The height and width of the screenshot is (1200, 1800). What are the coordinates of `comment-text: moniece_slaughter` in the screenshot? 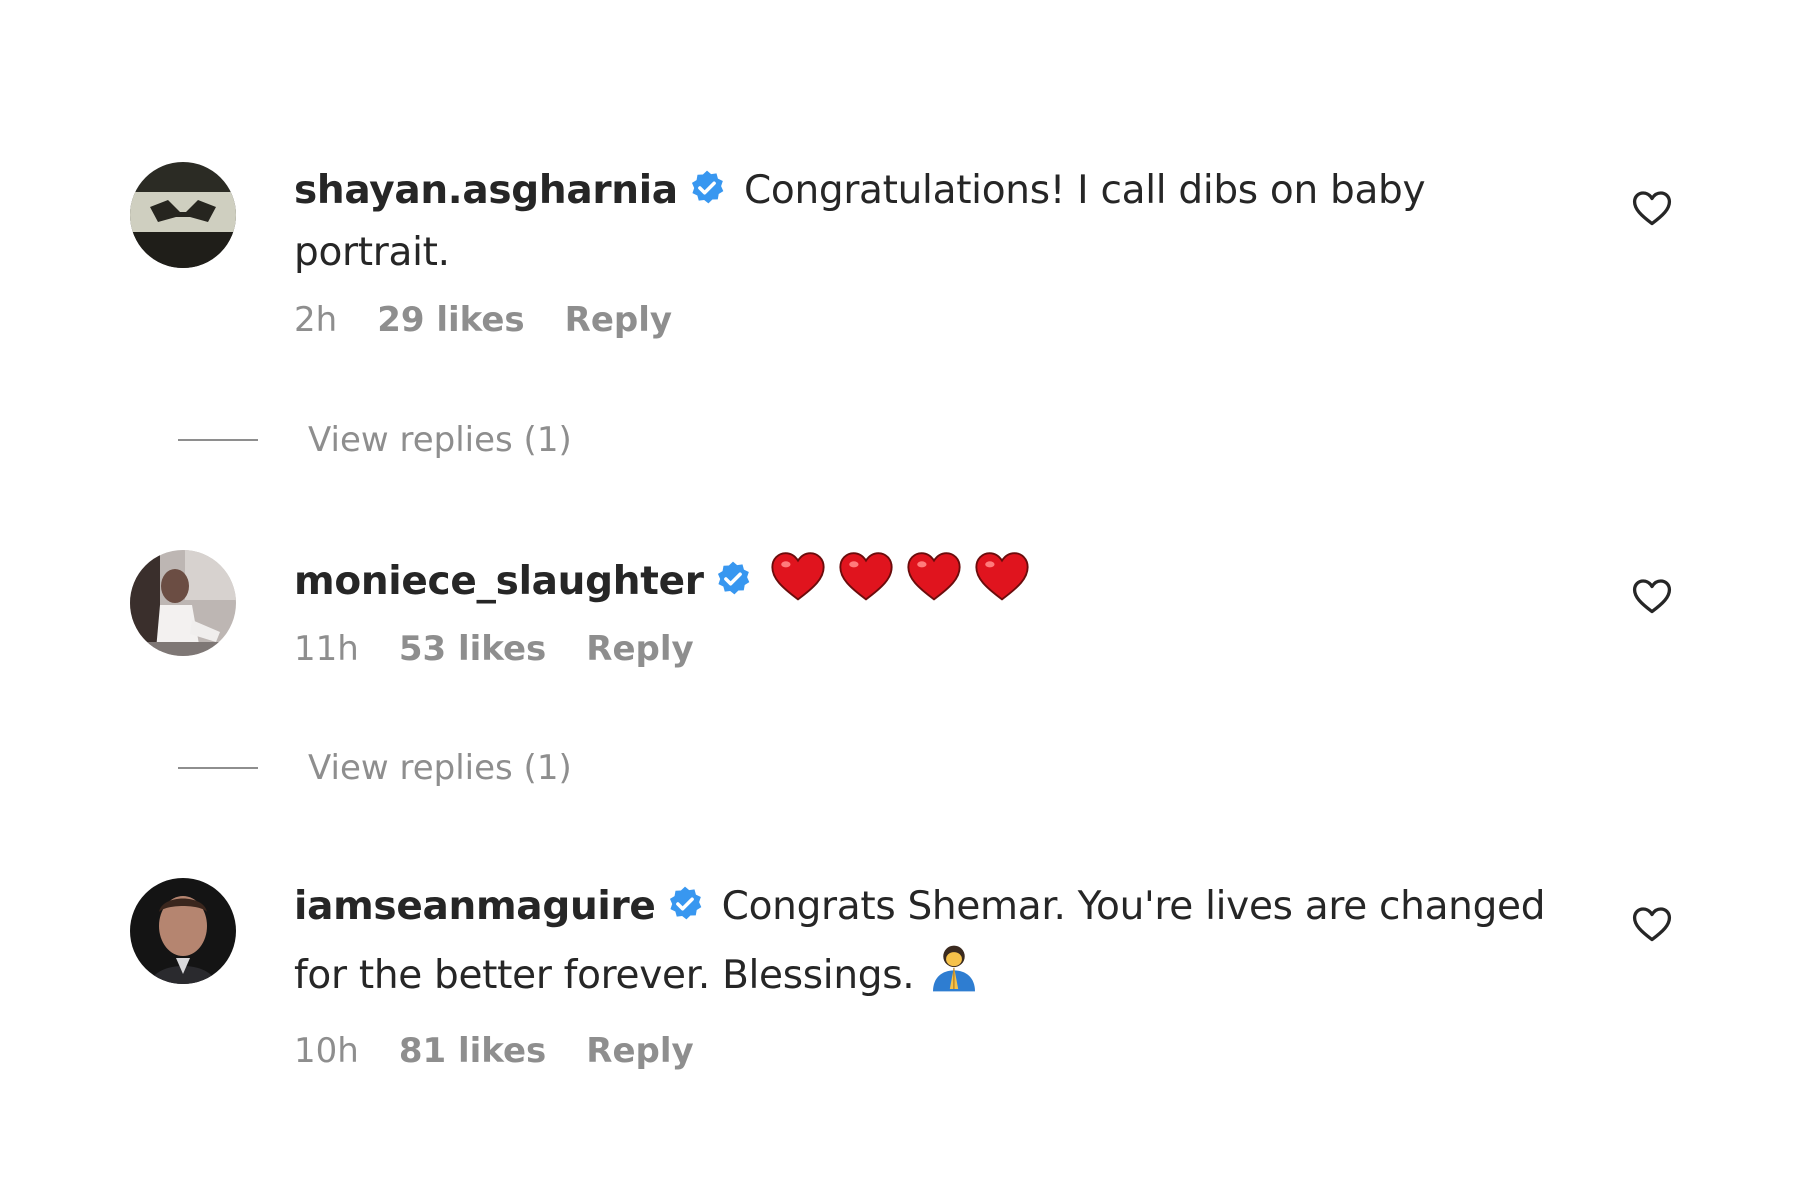 It's located at (939, 584).